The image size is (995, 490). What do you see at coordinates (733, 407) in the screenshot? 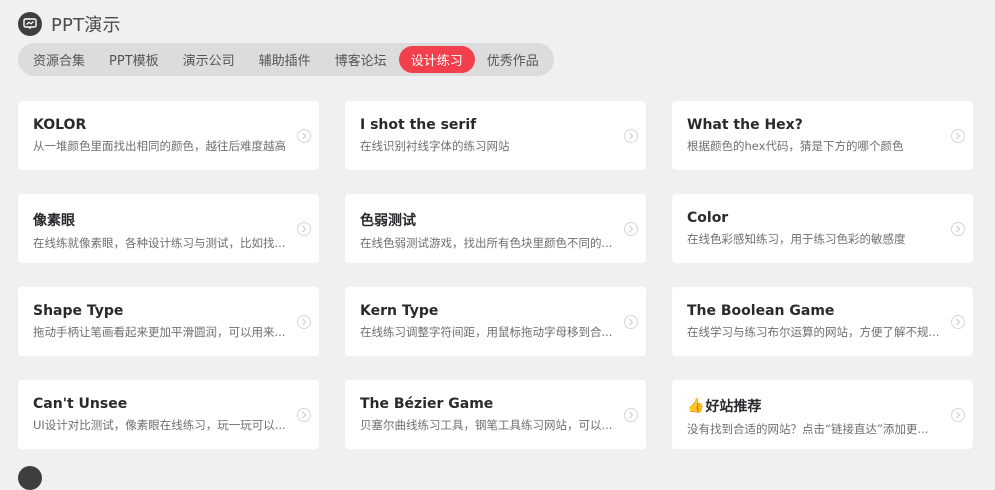
I see `card-title-text: 好站推荐` at bounding box center [733, 407].